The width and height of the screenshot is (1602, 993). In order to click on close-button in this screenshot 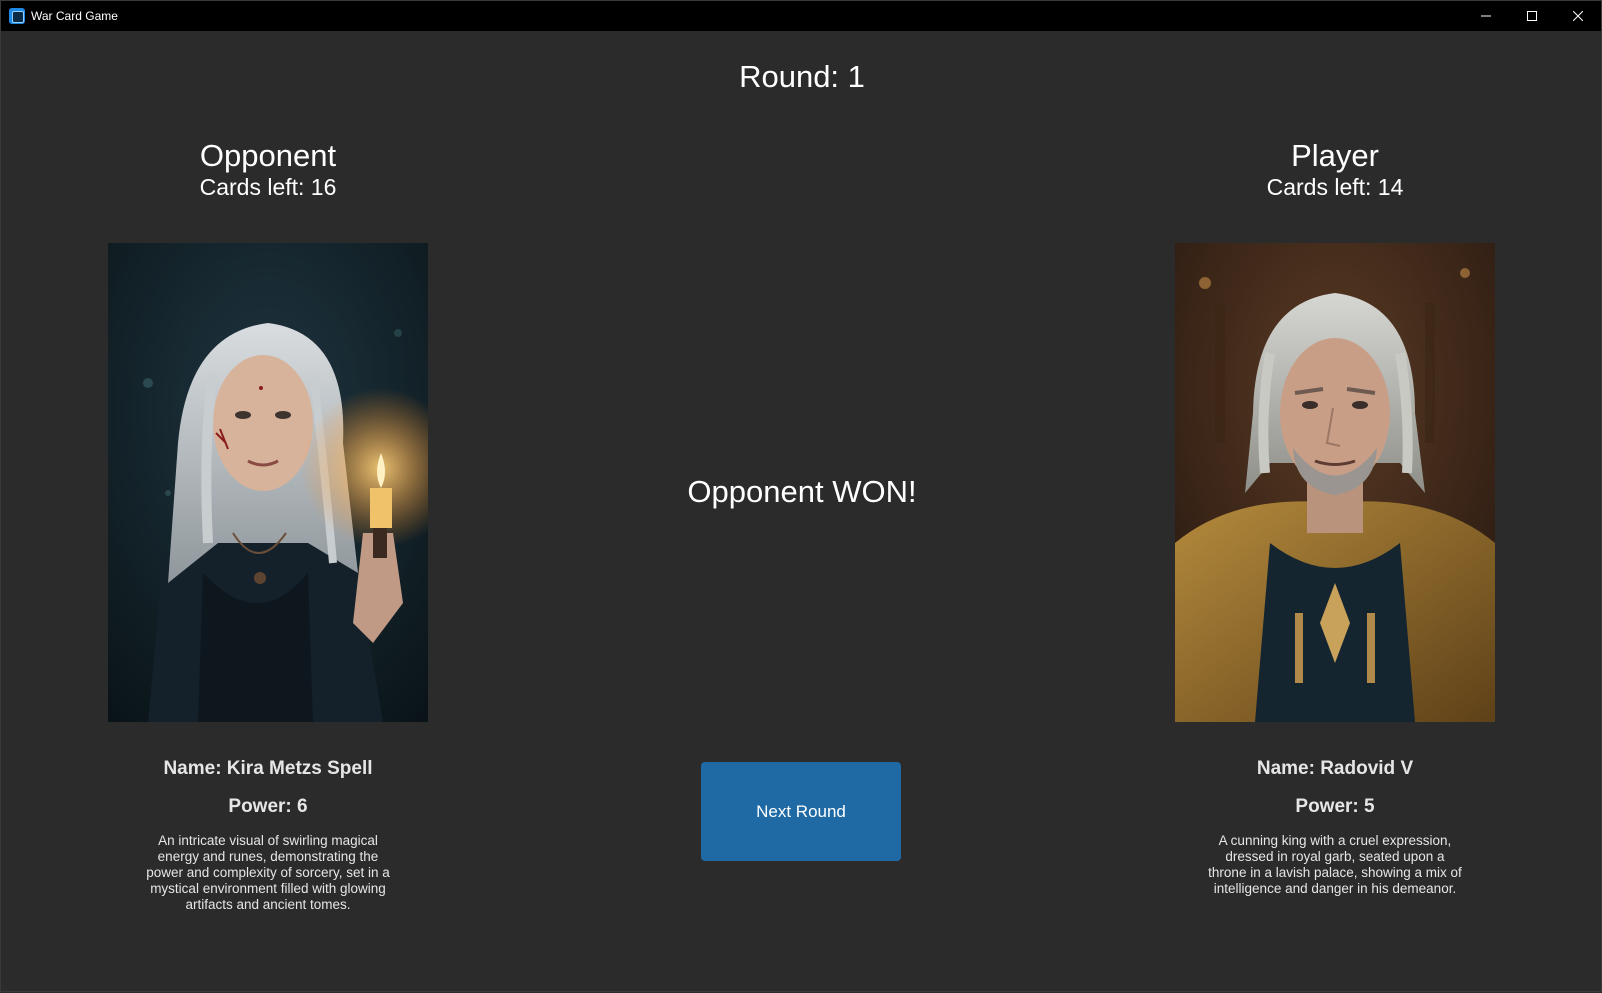, I will do `click(1578, 16)`.